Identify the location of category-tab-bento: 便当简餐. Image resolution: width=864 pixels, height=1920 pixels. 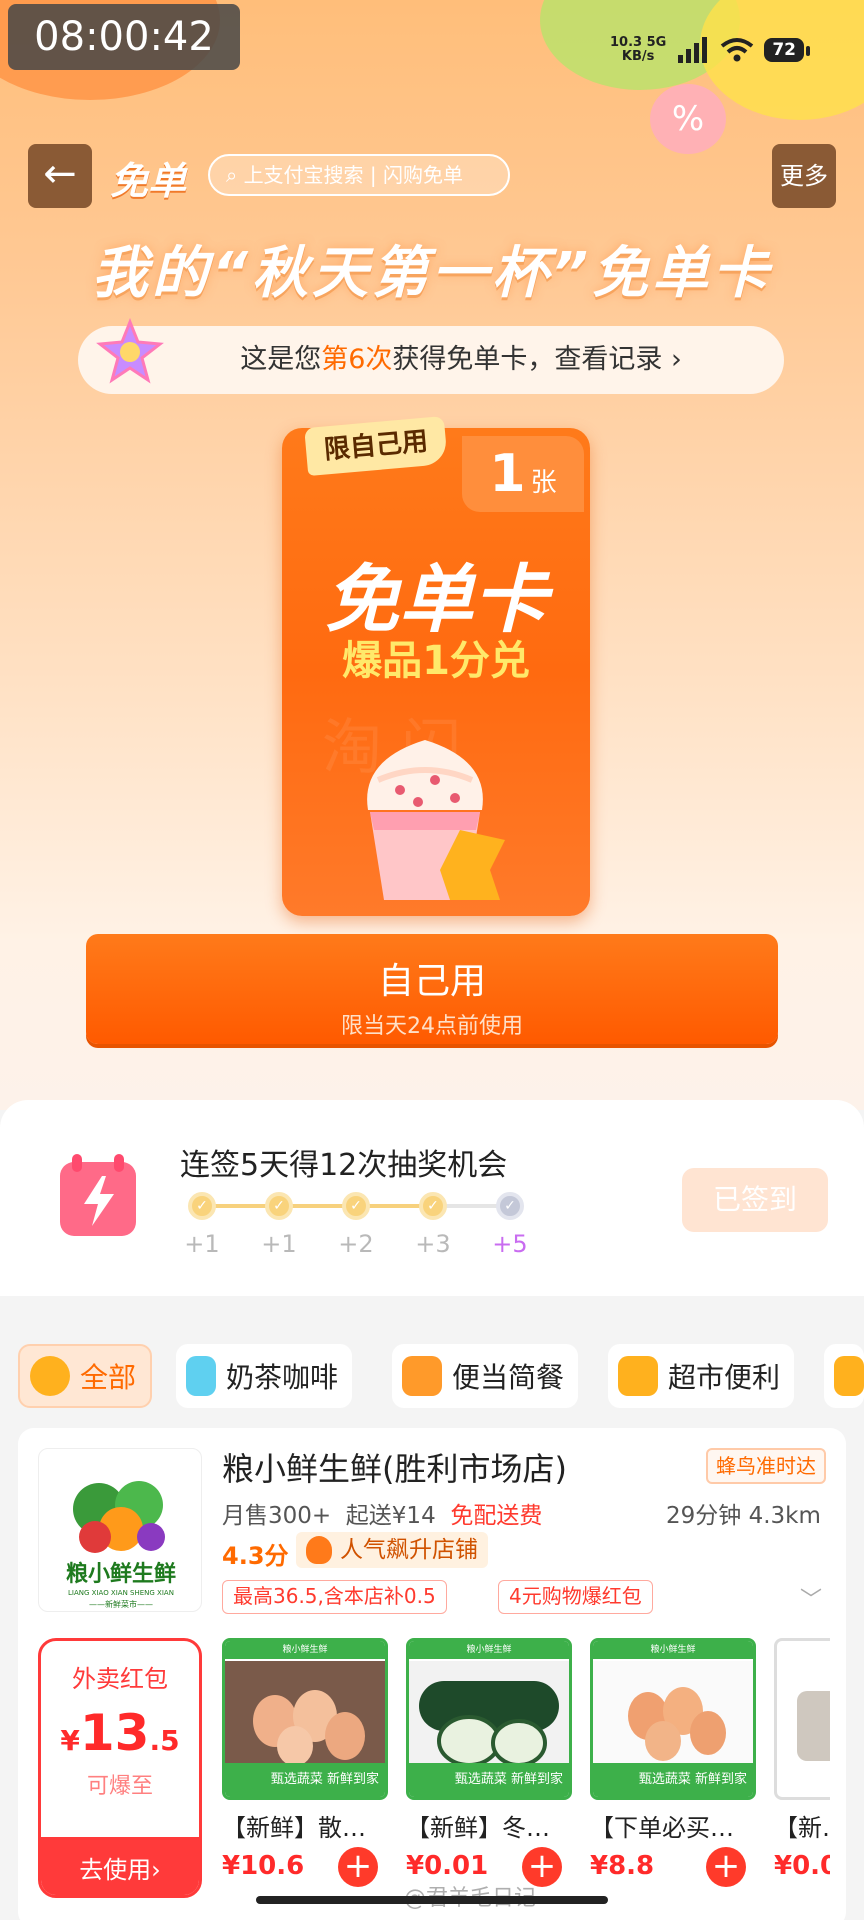
(485, 1376).